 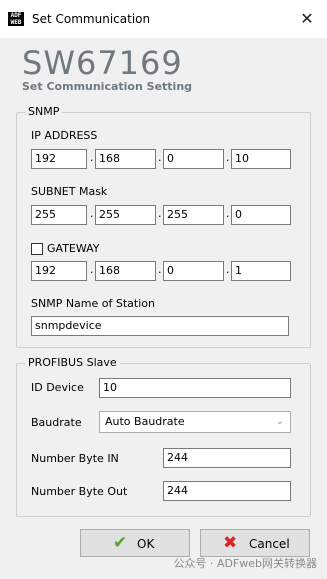 I want to click on checkmark-icon: ✔, so click(x=120, y=543).